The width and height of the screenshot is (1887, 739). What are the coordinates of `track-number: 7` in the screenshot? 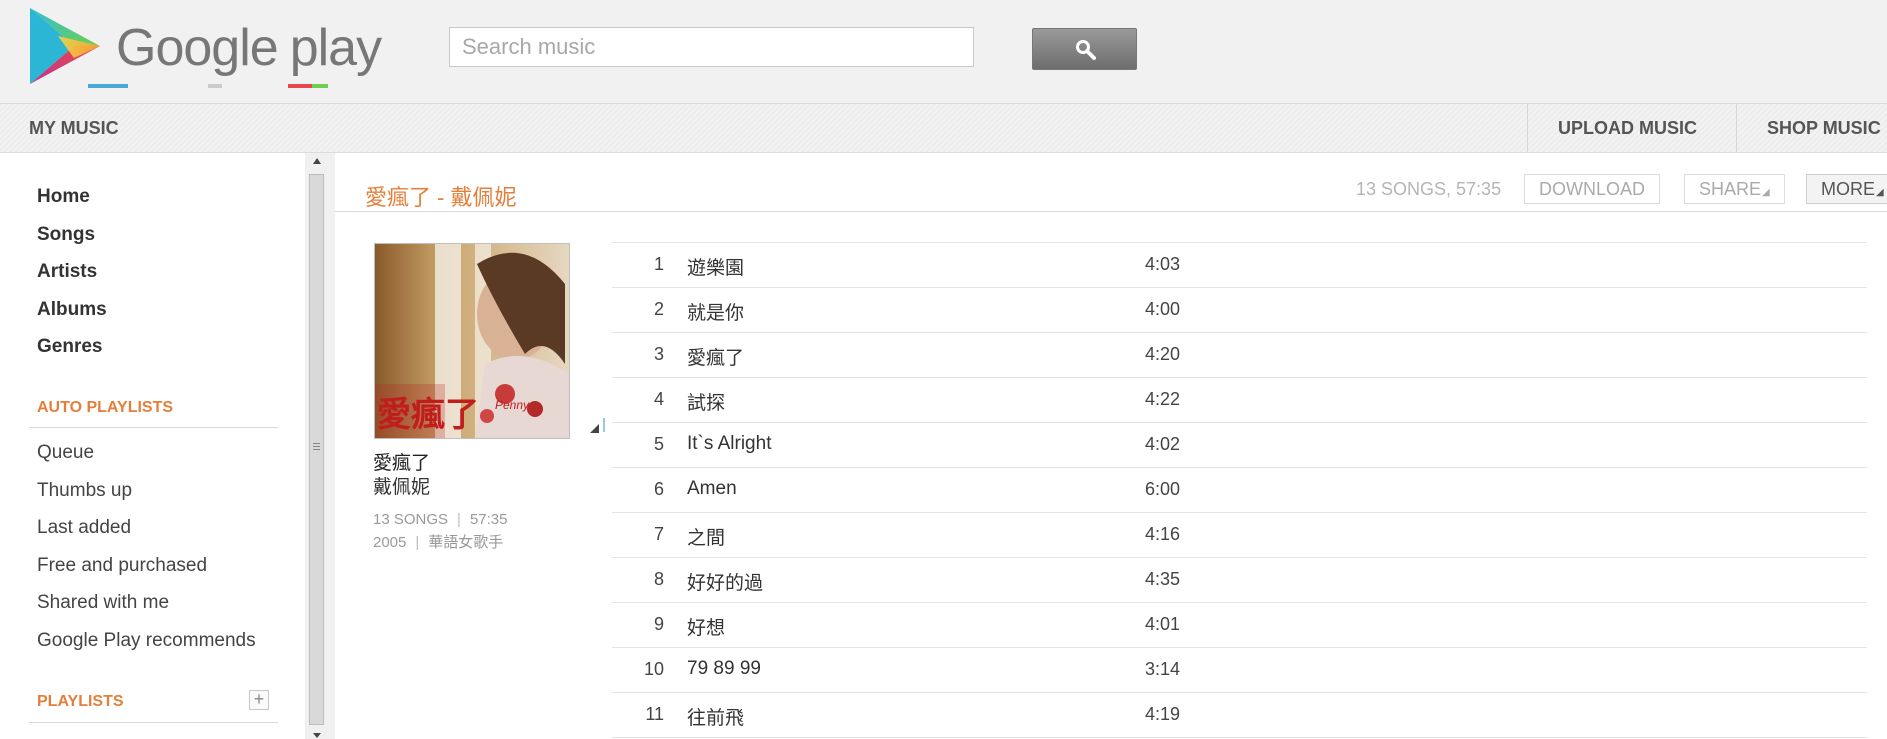 It's located at (658, 534).